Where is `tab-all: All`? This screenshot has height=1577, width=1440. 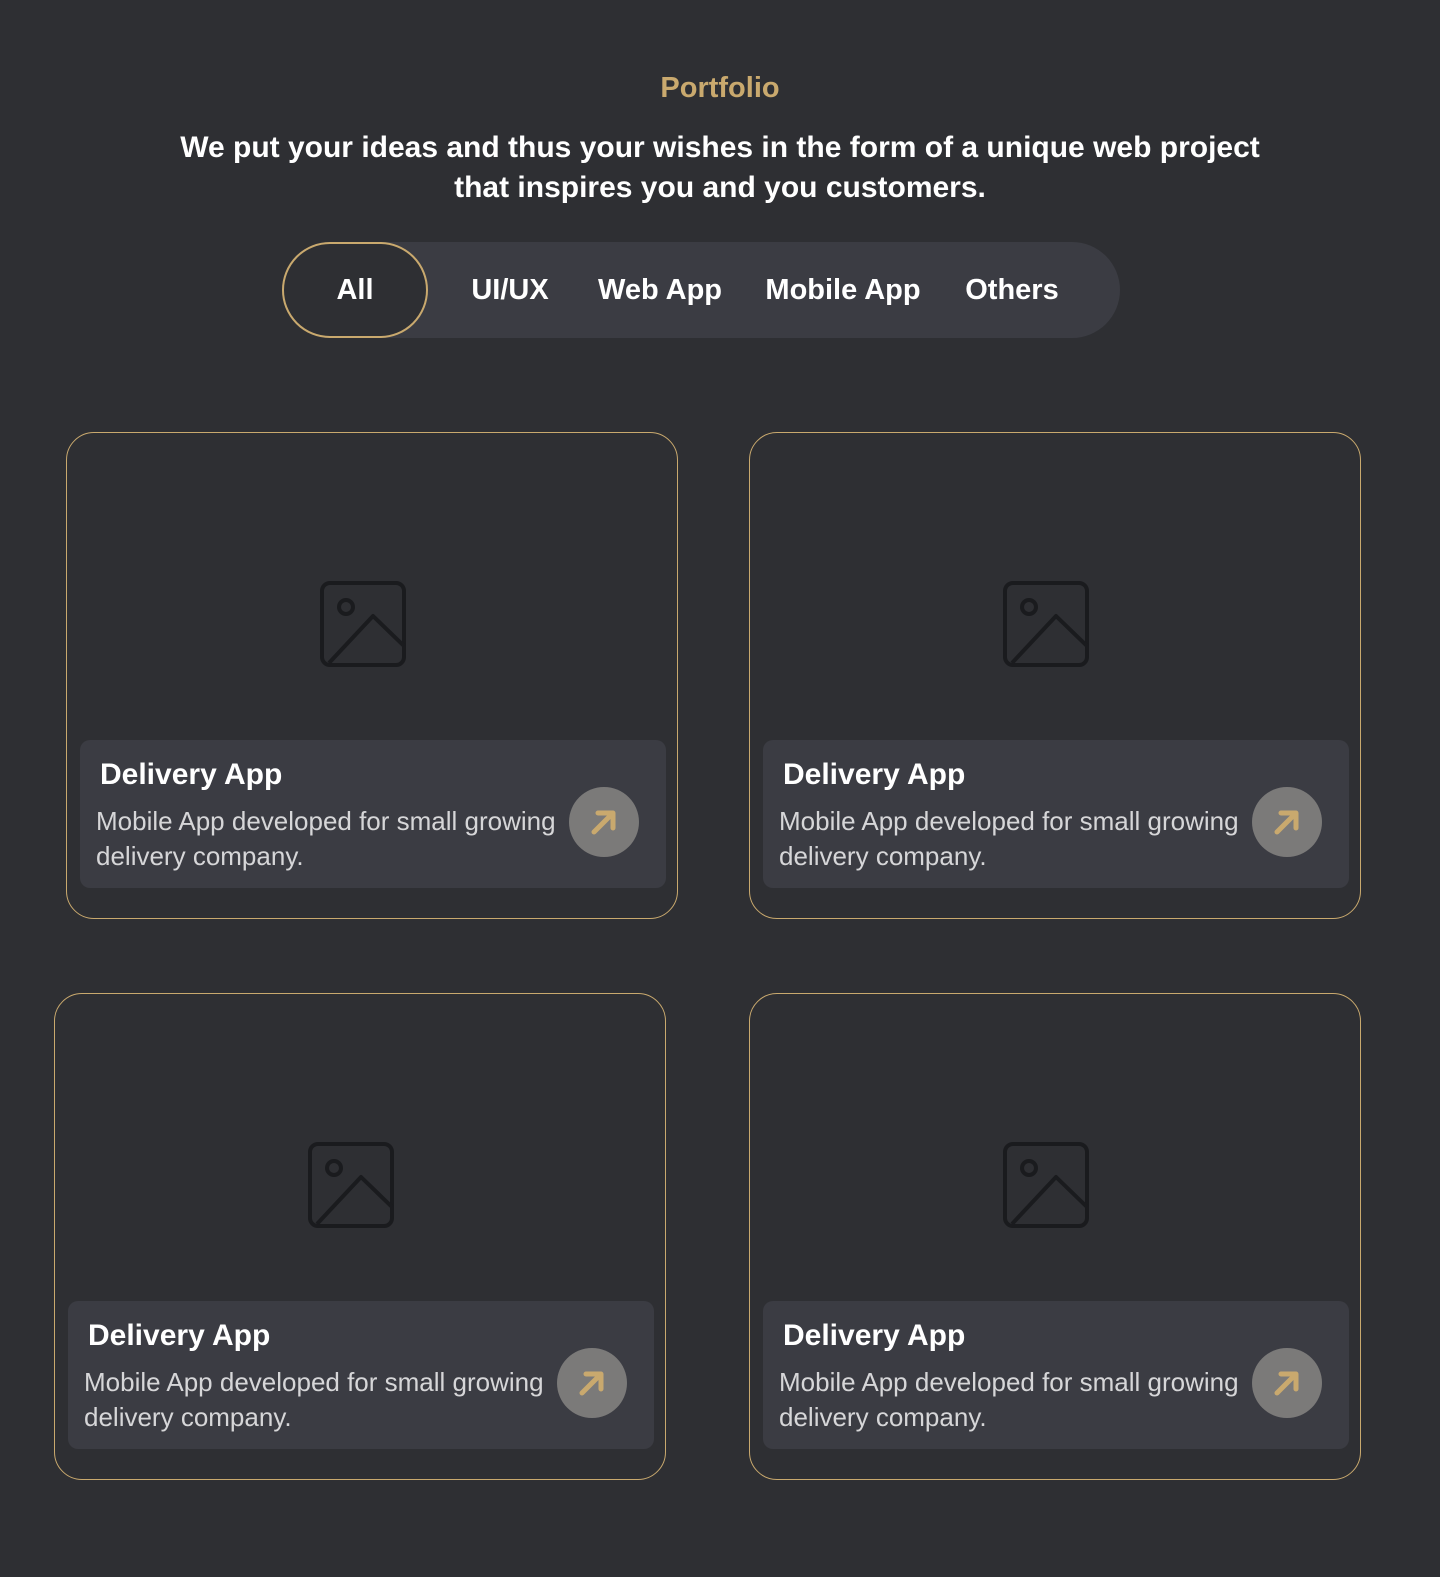 tab-all: All is located at coordinates (355, 290).